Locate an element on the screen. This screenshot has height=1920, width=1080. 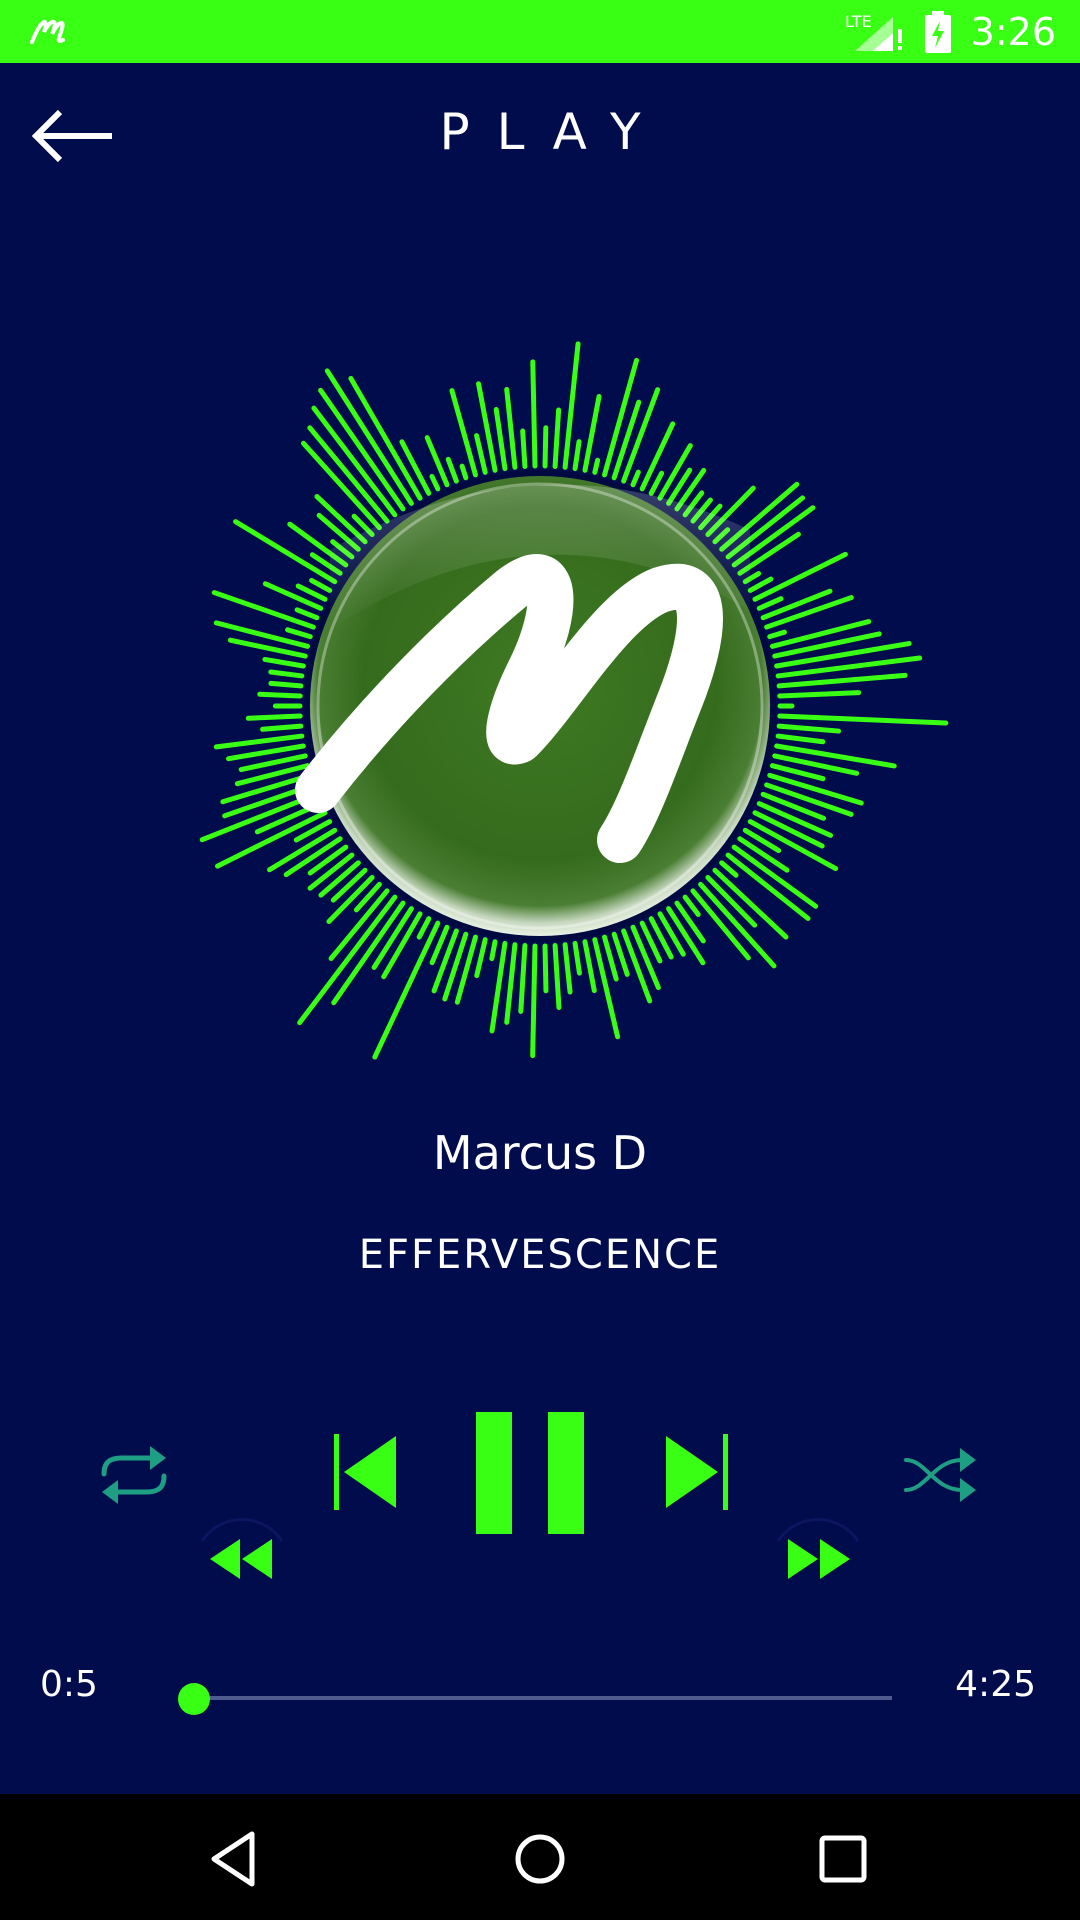
pause-button is located at coordinates (530, 1473).